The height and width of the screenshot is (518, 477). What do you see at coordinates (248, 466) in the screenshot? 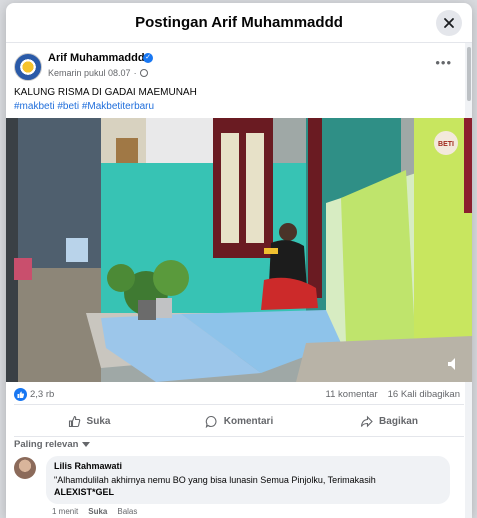
I see `commenter-name: Lilis Rahmawati` at bounding box center [248, 466].